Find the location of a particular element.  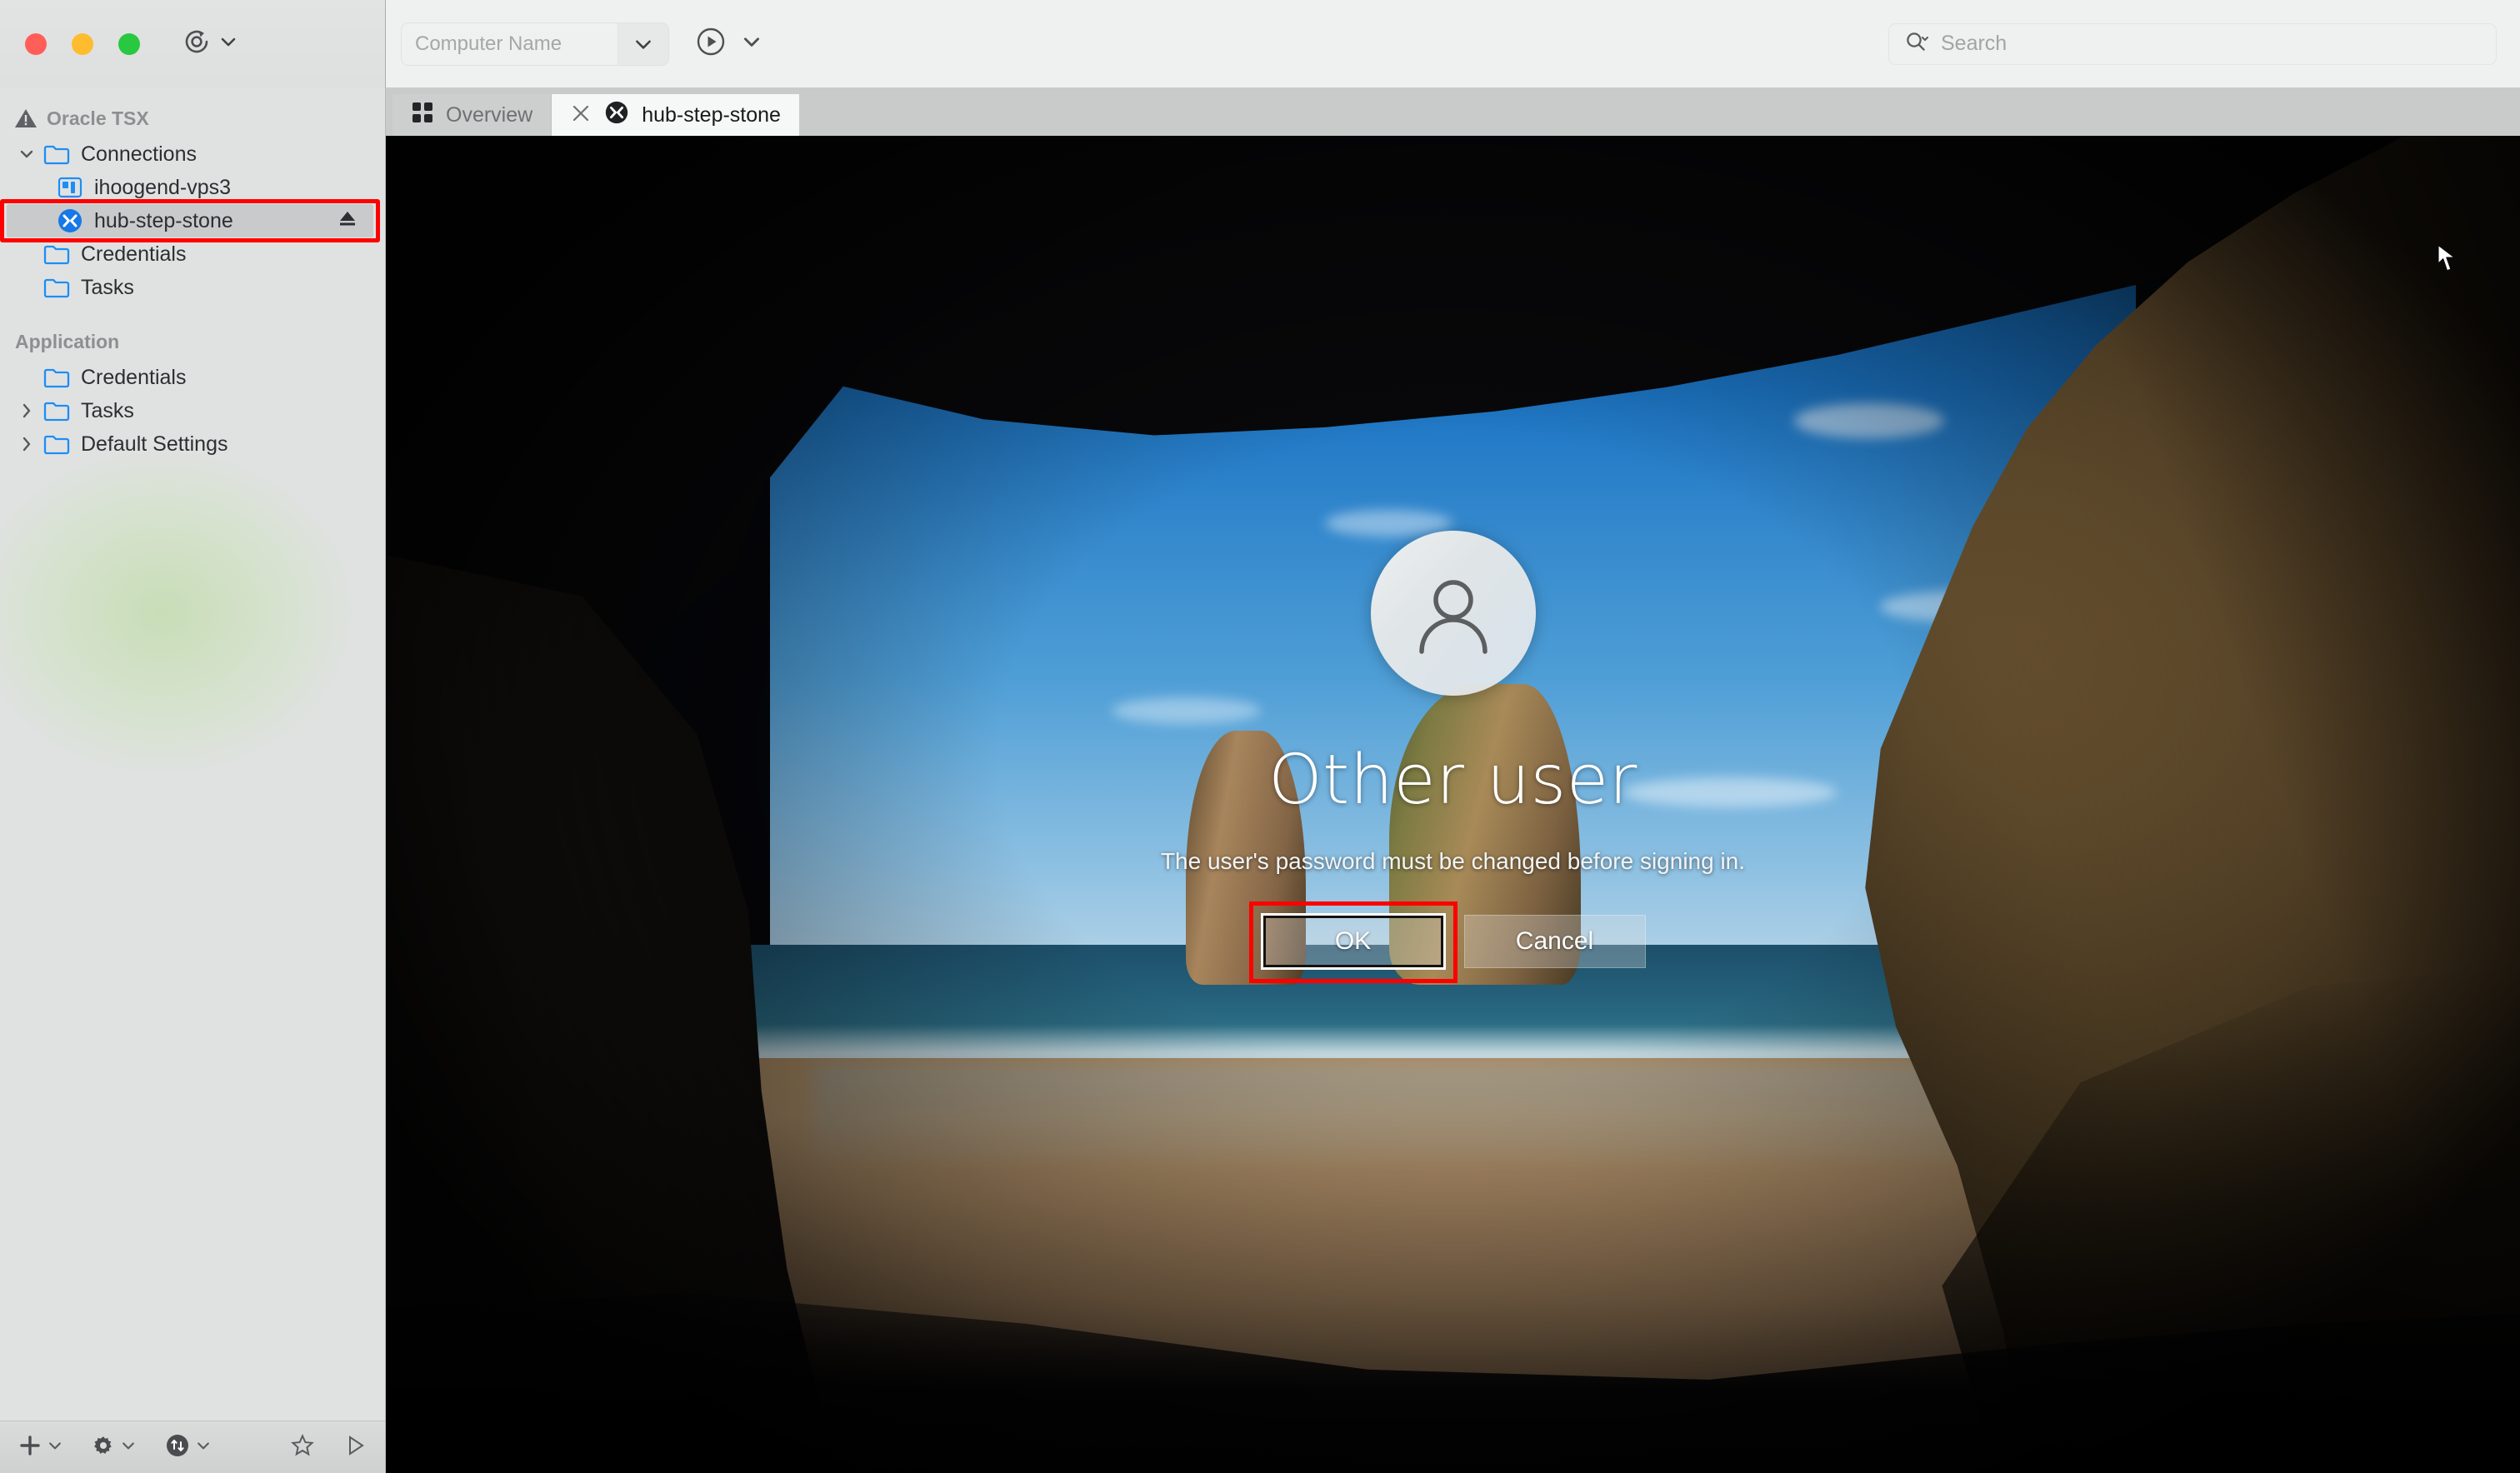

refresh-control-group is located at coordinates (210, 44).